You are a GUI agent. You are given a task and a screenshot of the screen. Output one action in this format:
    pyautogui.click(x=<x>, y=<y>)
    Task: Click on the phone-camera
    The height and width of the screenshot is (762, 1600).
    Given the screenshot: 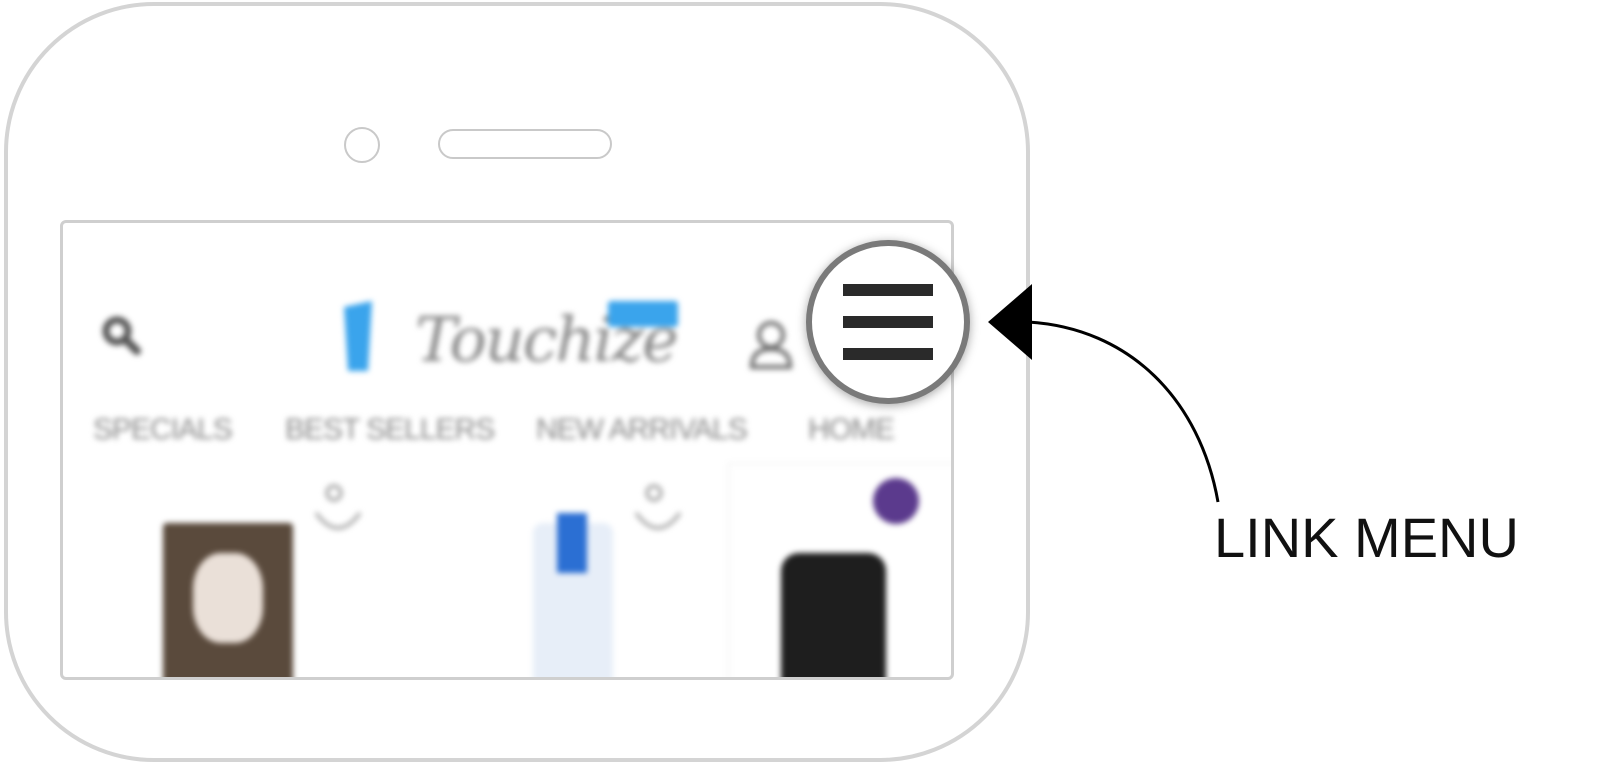 What is the action you would take?
    pyautogui.click(x=362, y=145)
    